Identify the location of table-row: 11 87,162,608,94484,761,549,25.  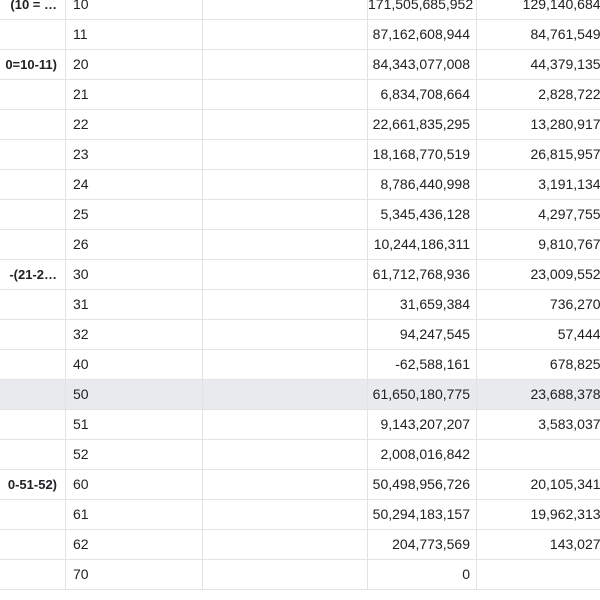
(300, 35).